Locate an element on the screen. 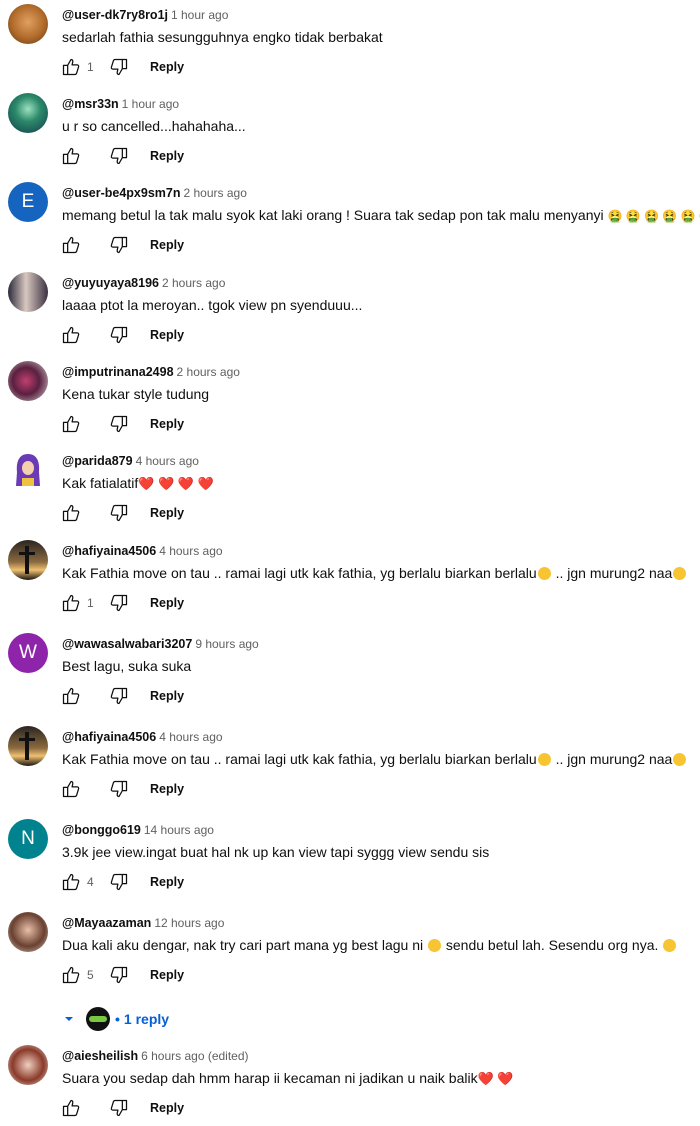 The image size is (700, 1126). author-name: @msr33n is located at coordinates (90, 104).